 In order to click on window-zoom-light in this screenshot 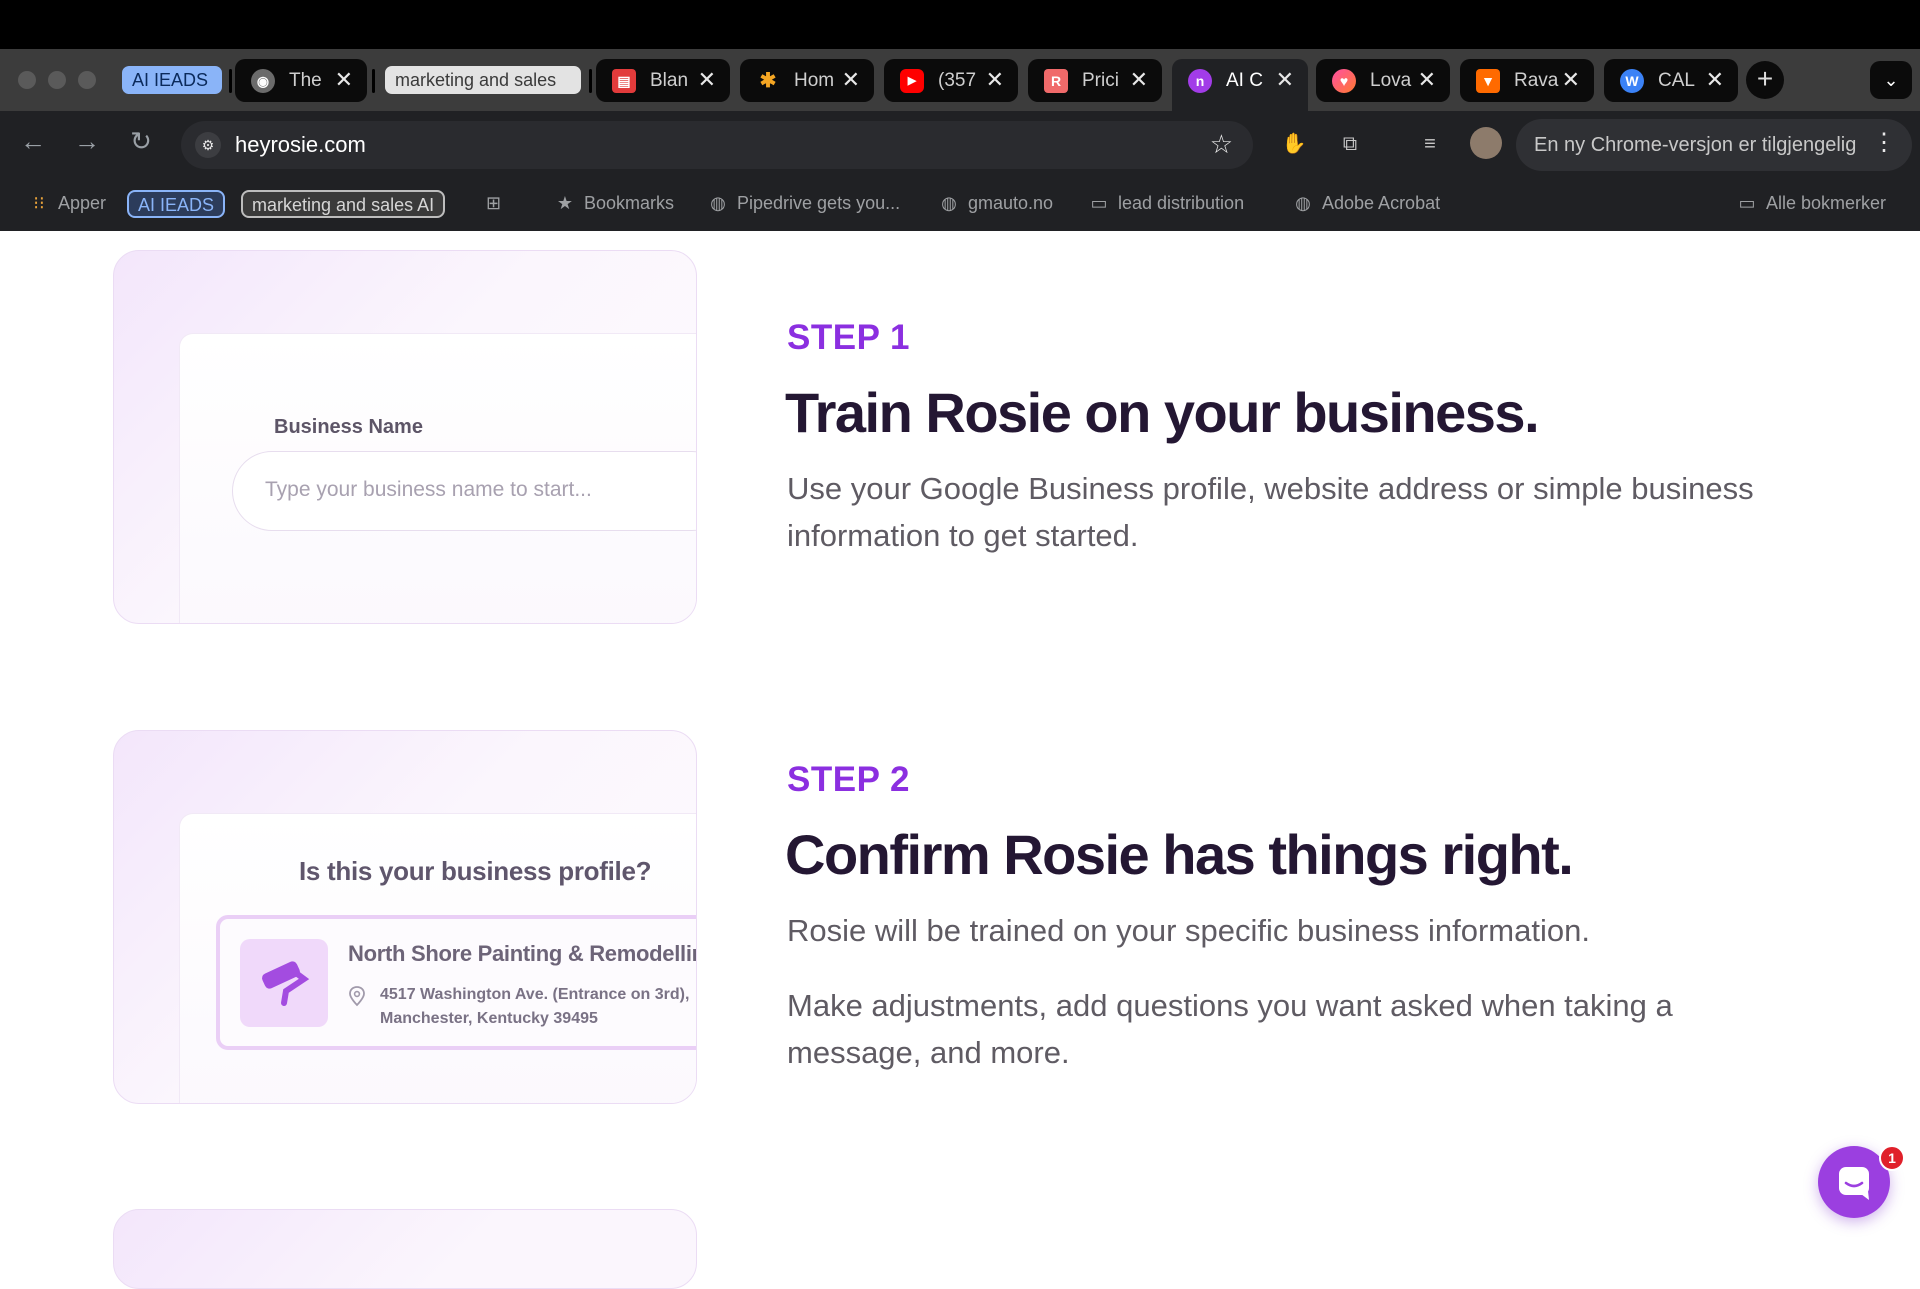, I will do `click(87, 80)`.